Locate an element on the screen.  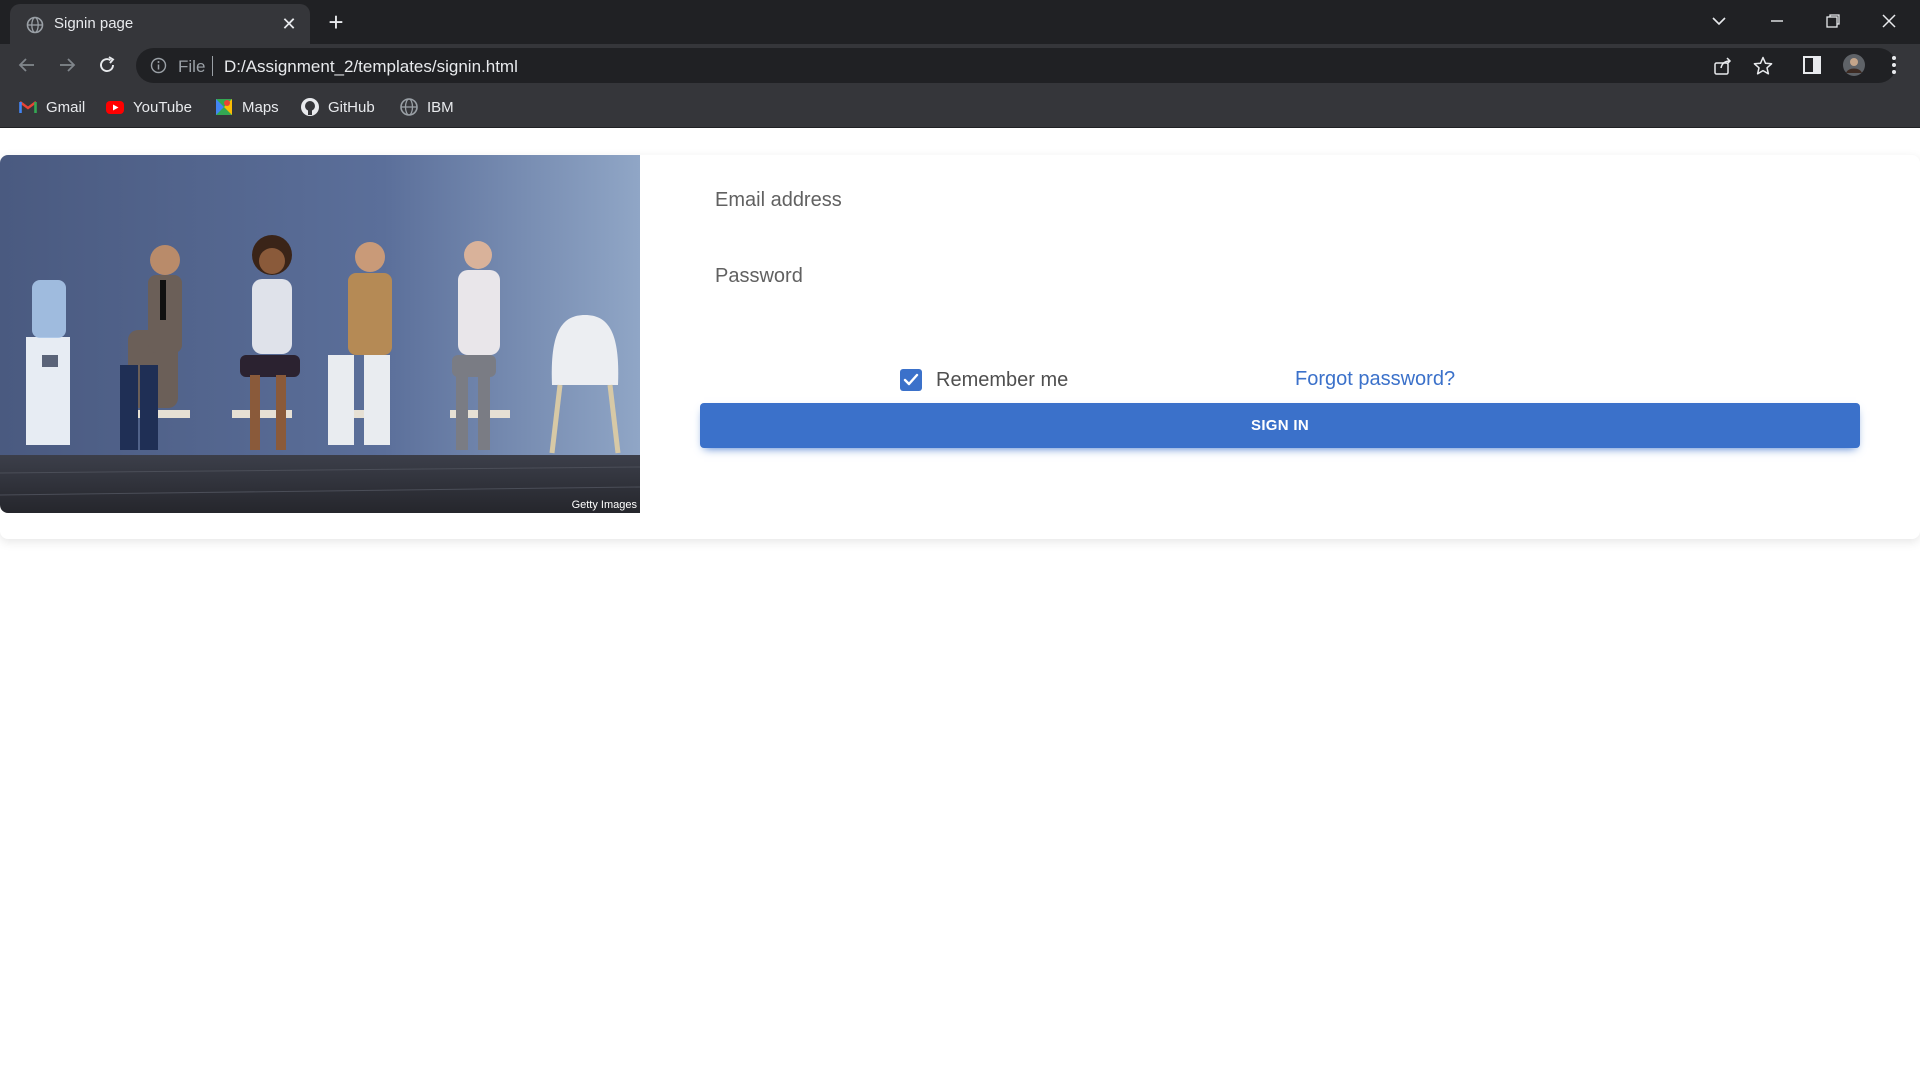
minimize-icon is located at coordinates (1777, 21).